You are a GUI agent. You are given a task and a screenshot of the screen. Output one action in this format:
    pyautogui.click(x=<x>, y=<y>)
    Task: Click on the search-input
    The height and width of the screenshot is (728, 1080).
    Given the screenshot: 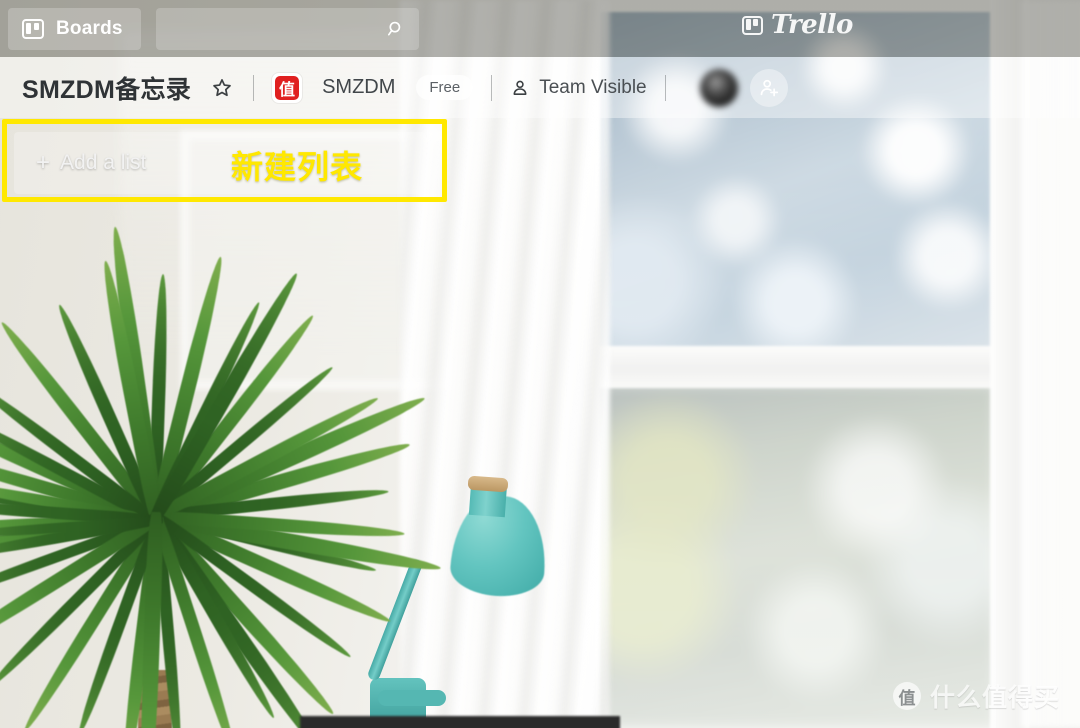 What is the action you would take?
    pyautogui.click(x=287, y=28)
    